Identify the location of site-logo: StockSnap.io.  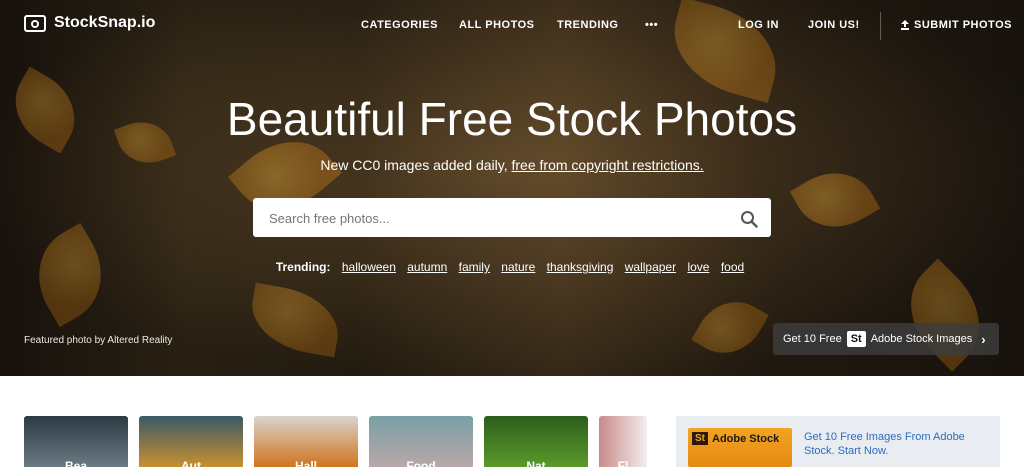
(89, 23).